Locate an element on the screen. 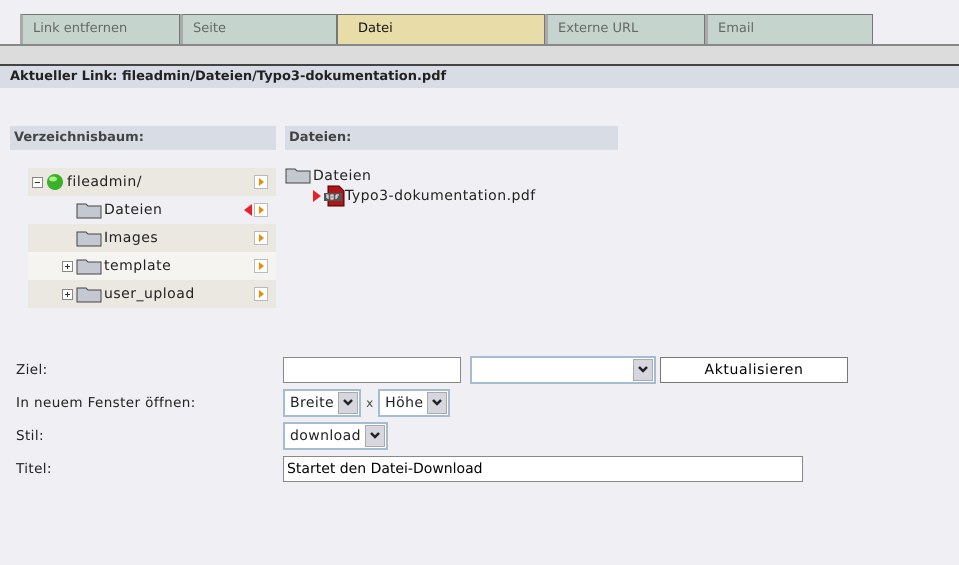  folder-name: Dateien is located at coordinates (342, 176).